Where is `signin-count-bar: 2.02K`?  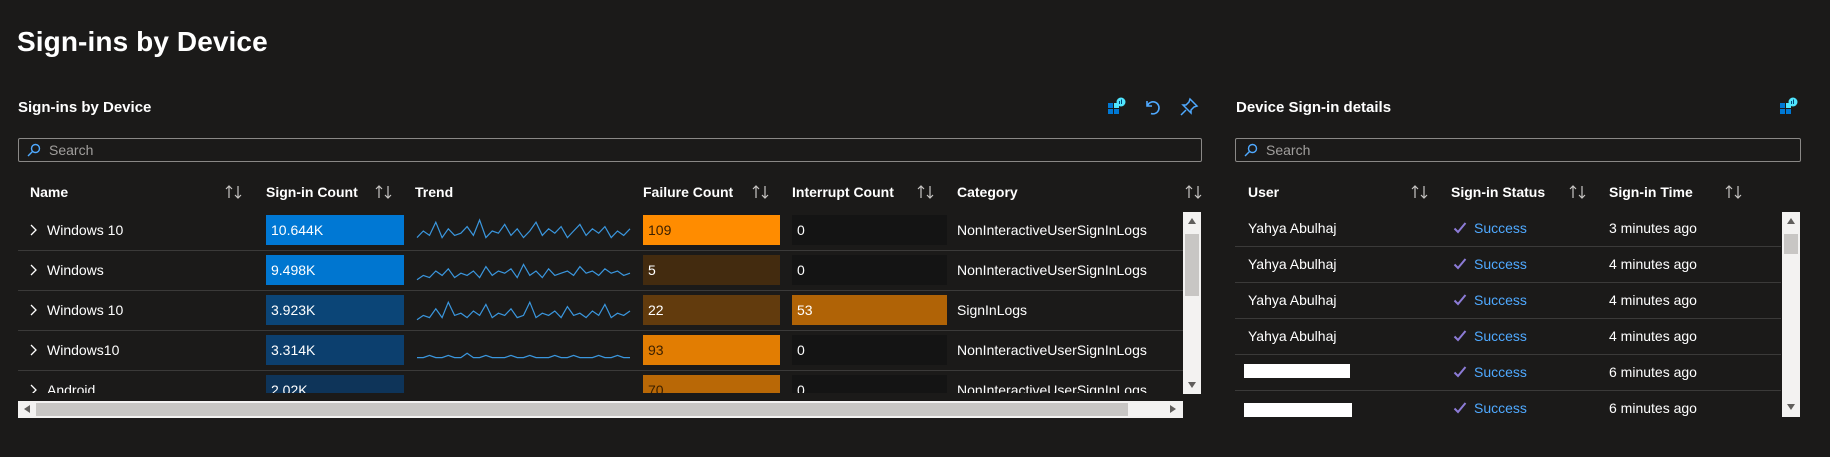 signin-count-bar: 2.02K is located at coordinates (335, 384).